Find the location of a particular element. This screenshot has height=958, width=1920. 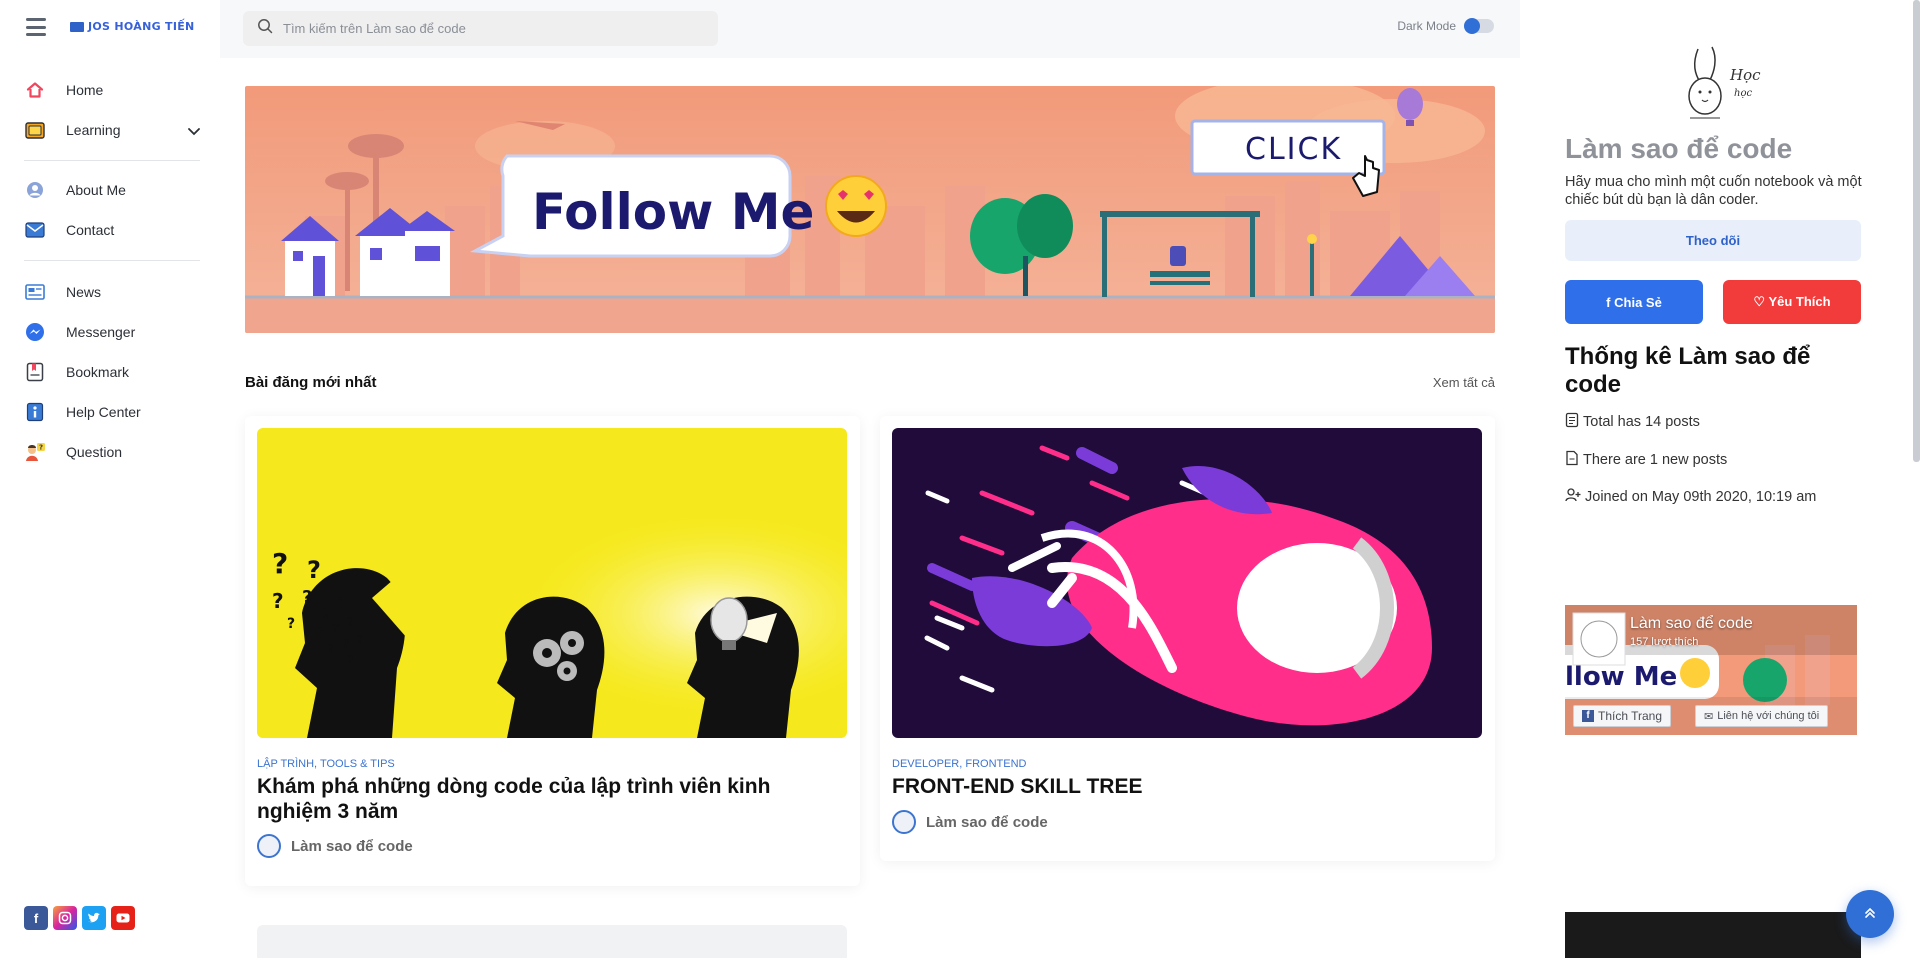

latest-posts-header: Bài đăng mới nhất Xem tất cả is located at coordinates (870, 382).